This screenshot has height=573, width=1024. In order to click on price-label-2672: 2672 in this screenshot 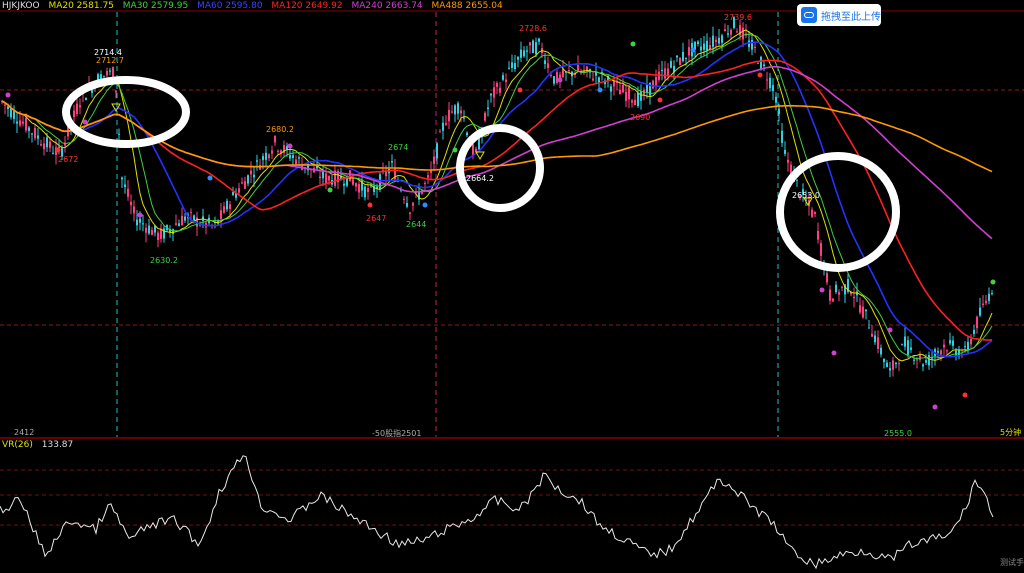, I will do `click(68, 159)`.